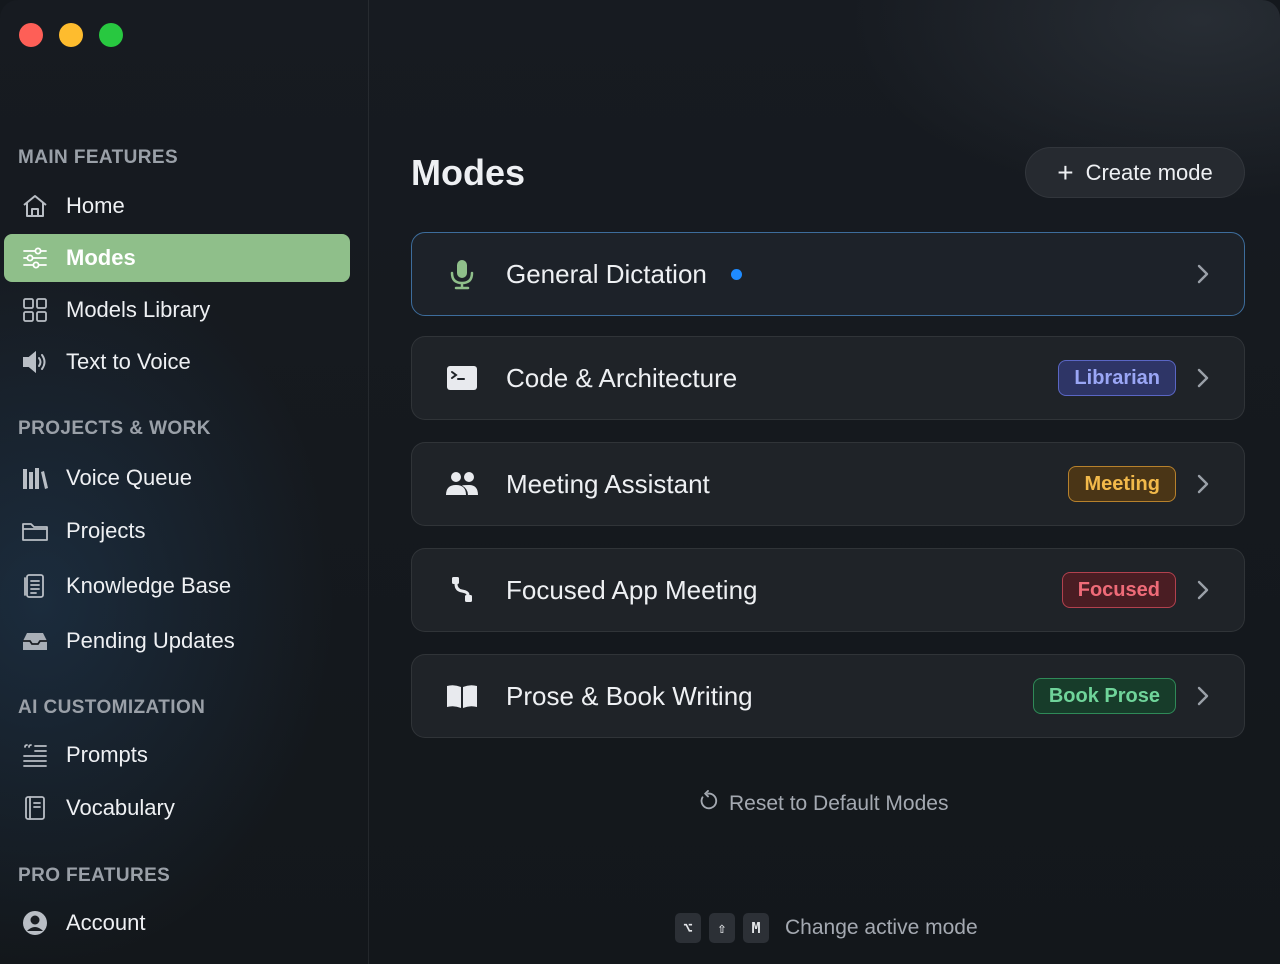 The image size is (1280, 964). What do you see at coordinates (622, 377) in the screenshot?
I see `mode-name: Code & Architecture` at bounding box center [622, 377].